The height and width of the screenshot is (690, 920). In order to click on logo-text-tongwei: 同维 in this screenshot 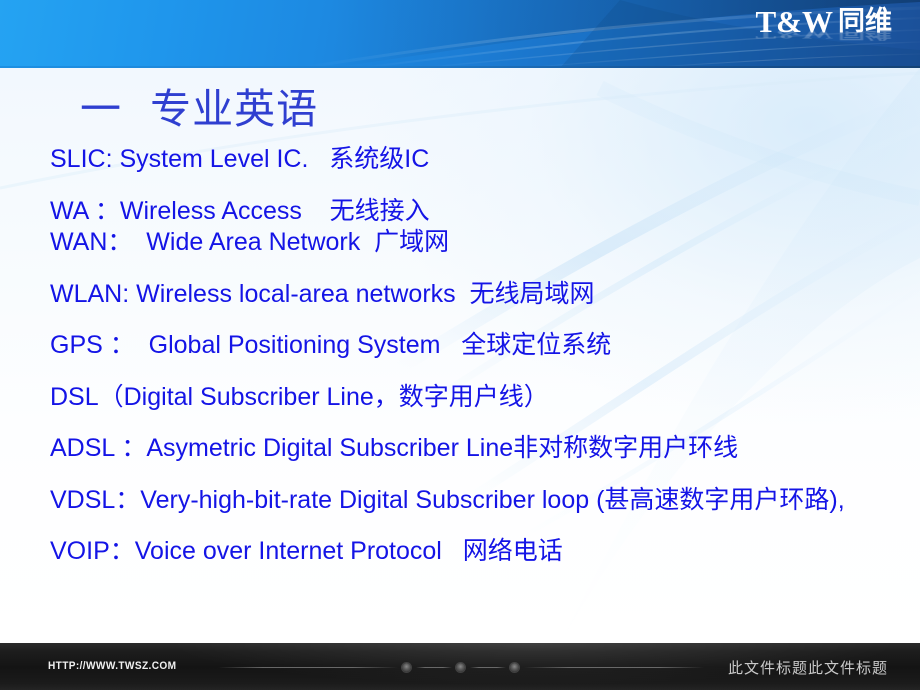, I will do `click(865, 21)`.